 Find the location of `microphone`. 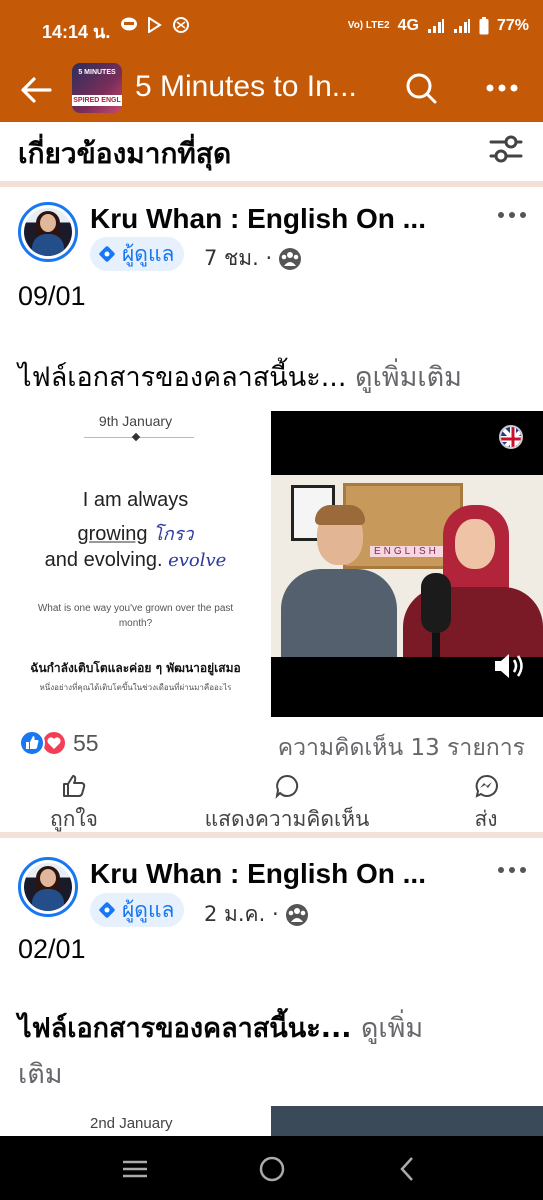

microphone is located at coordinates (436, 603).